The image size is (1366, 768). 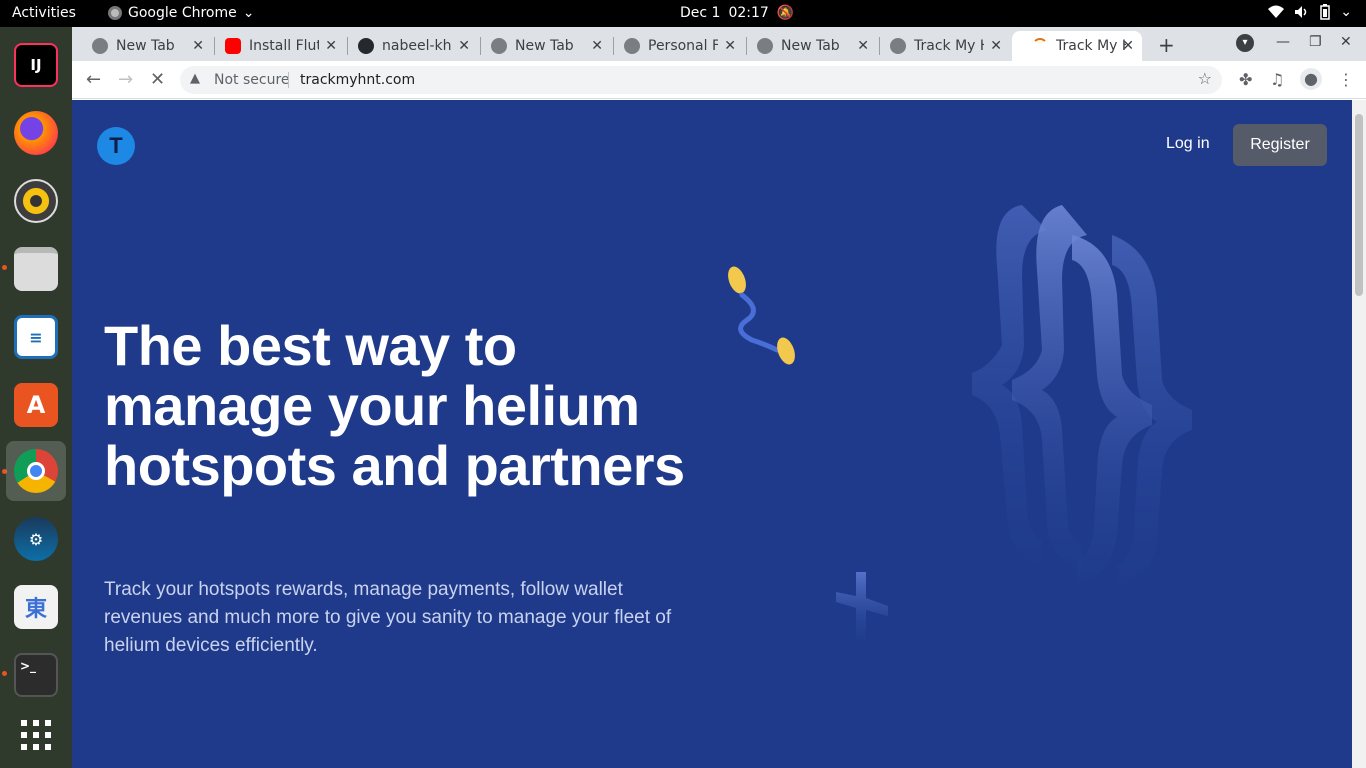 What do you see at coordinates (1310, 12) in the screenshot?
I see `system-tray: ⌄` at bounding box center [1310, 12].